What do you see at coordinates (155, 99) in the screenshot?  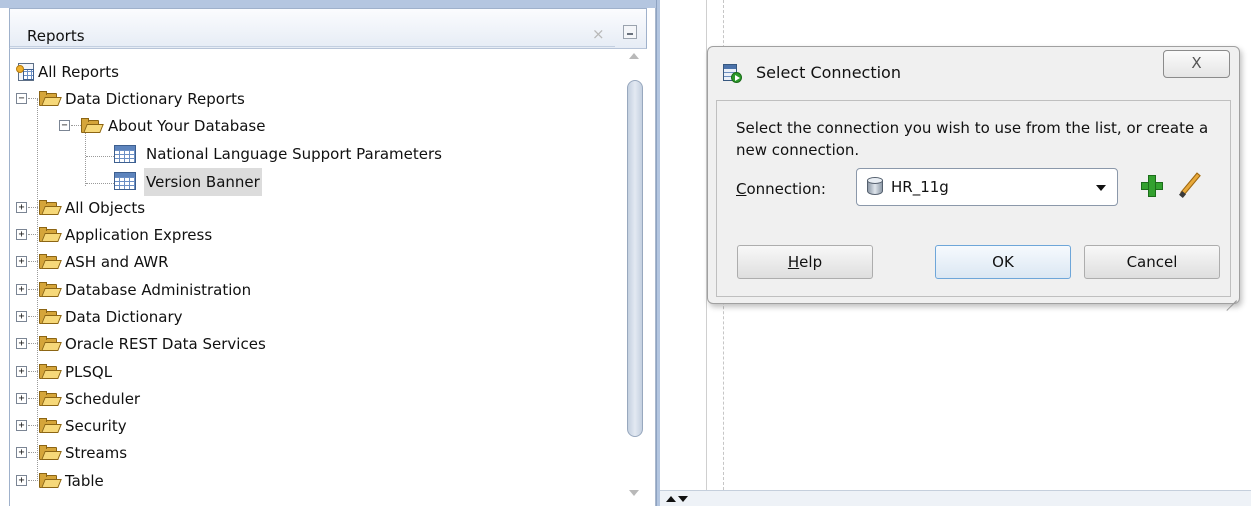 I see `tree-item-label: Data Dictionary Reports` at bounding box center [155, 99].